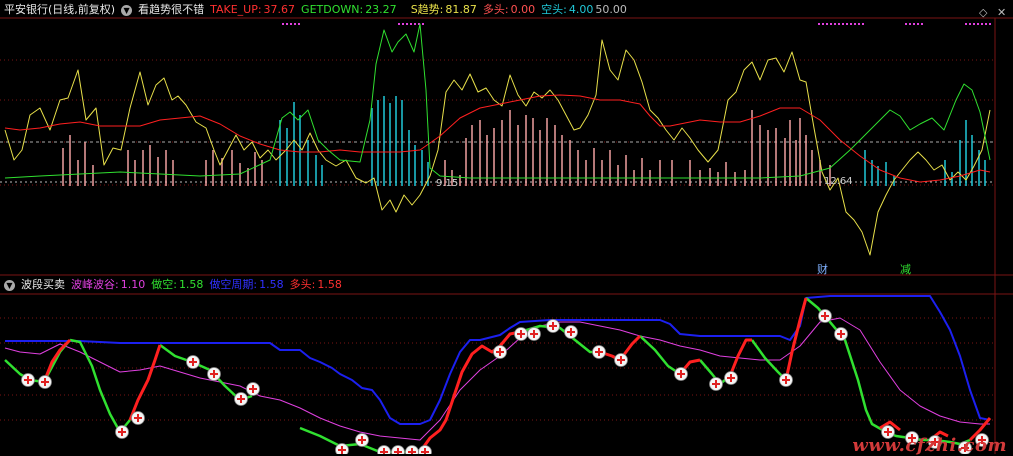 This screenshot has height=456, width=1013. What do you see at coordinates (447, 183) in the screenshot?
I see `low-label-left: 9.15` at bounding box center [447, 183].